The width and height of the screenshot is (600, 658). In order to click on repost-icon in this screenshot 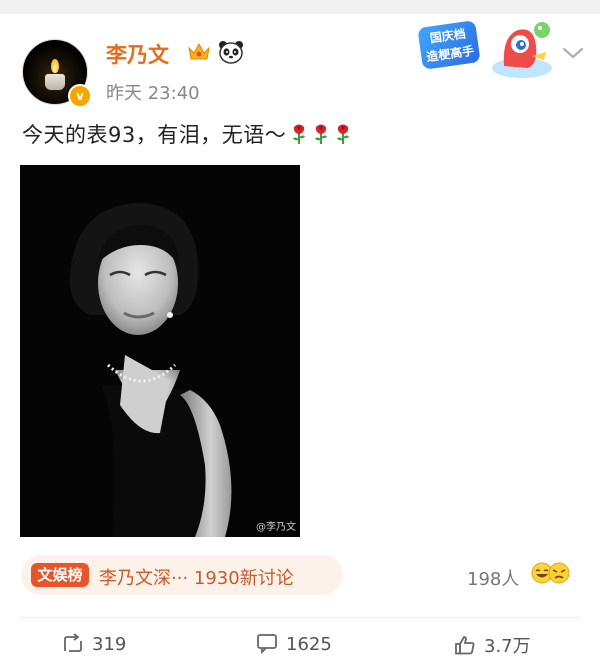, I will do `click(73, 642)`.